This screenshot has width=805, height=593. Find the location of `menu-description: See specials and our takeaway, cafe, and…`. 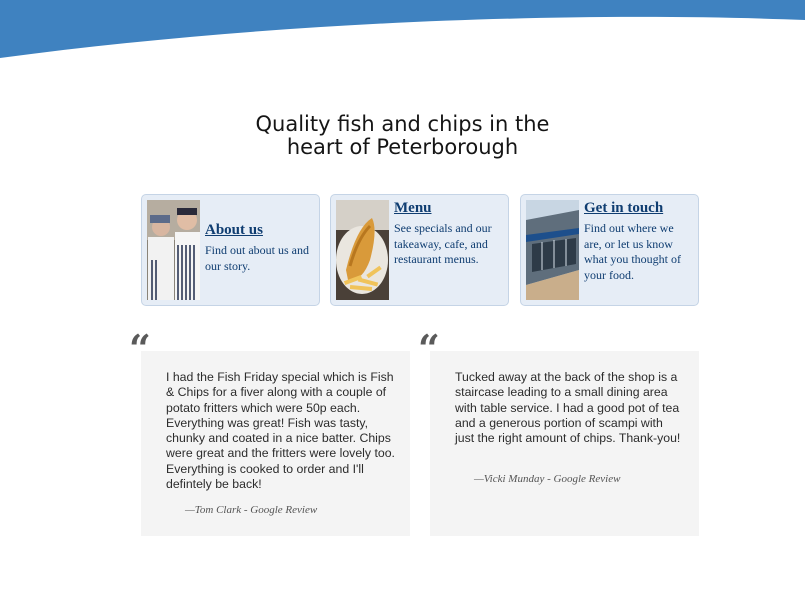

menu-description: See specials and our takeaway, cafe, and… is located at coordinates (443, 243).